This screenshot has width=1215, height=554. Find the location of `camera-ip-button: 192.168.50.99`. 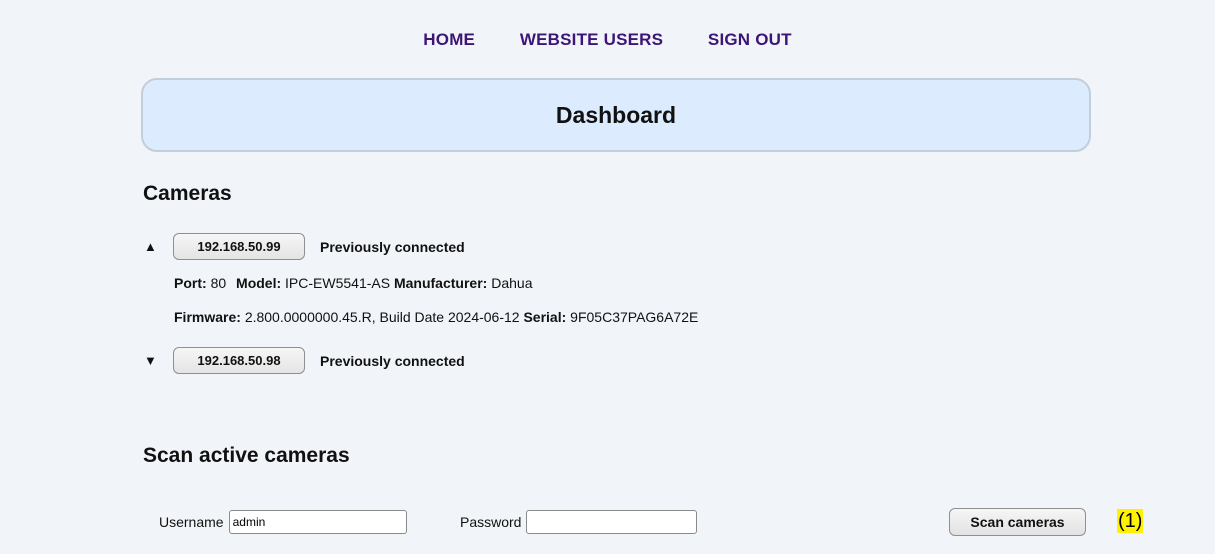

camera-ip-button: 192.168.50.99 is located at coordinates (239, 246).